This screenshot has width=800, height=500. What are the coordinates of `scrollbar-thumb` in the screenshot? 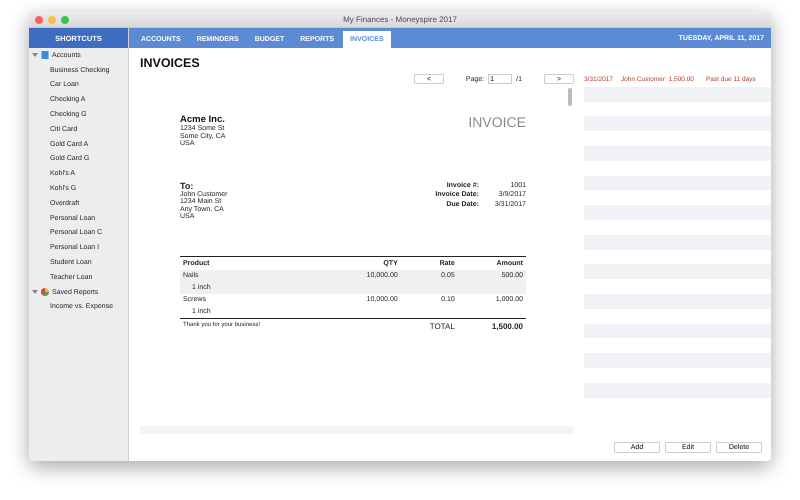 It's located at (570, 97).